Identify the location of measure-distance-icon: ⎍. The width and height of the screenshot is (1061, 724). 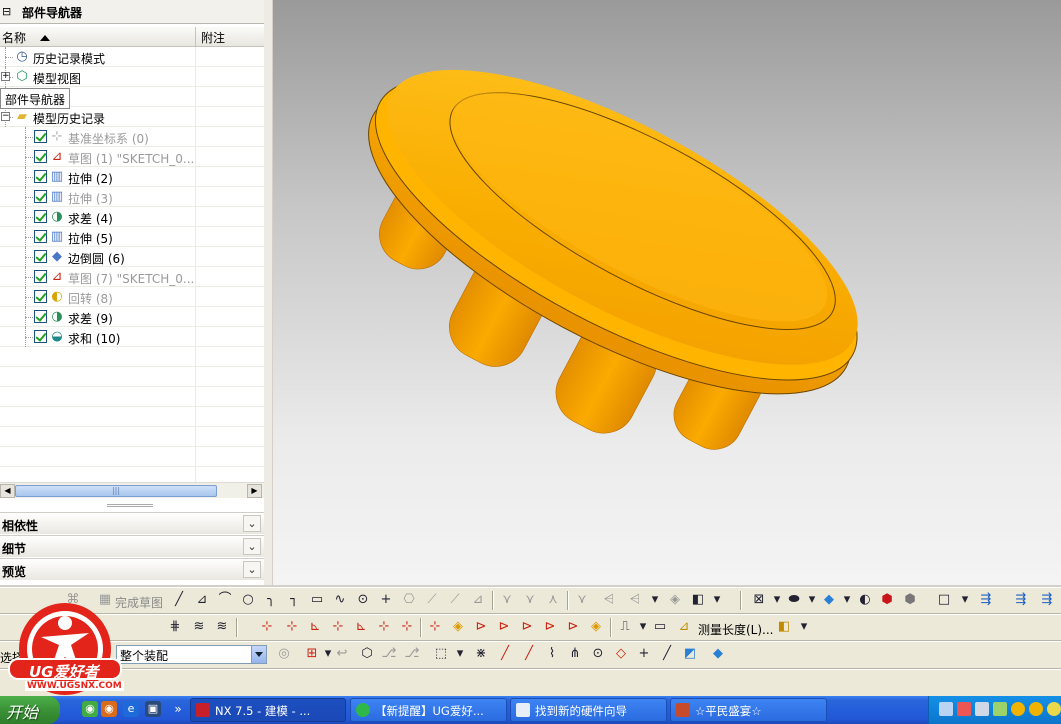
(625, 627).